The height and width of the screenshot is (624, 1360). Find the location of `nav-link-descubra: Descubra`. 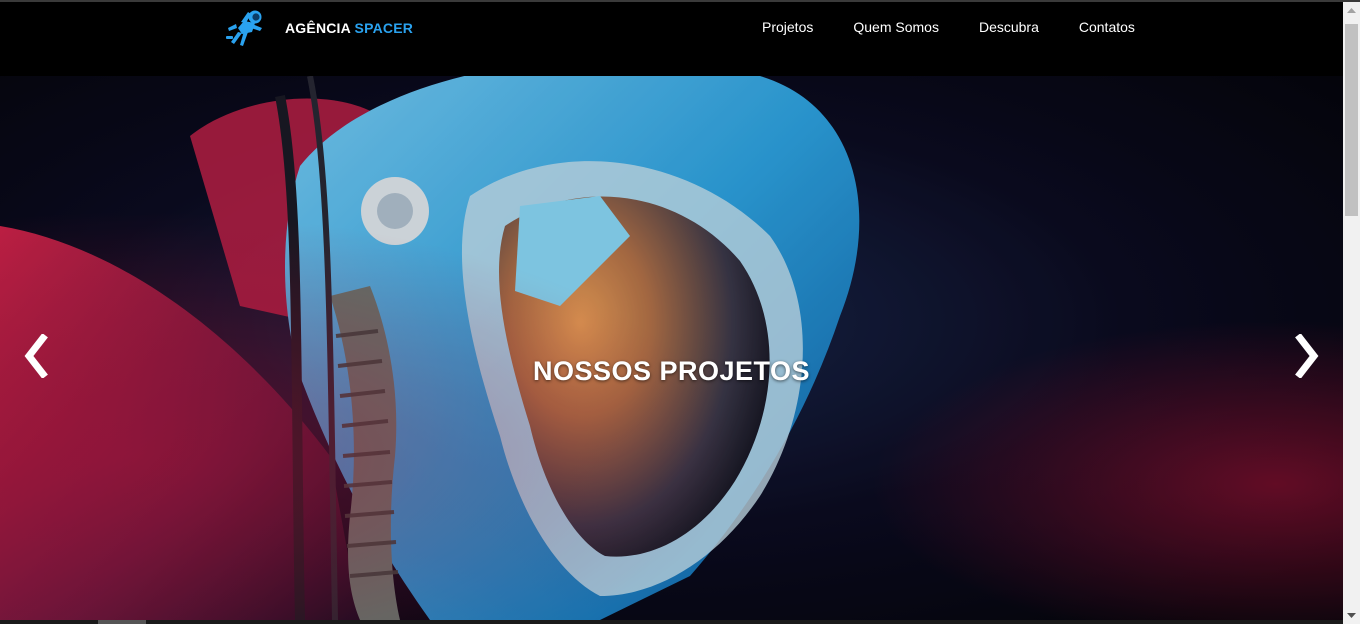

nav-link-descubra: Descubra is located at coordinates (1009, 27).